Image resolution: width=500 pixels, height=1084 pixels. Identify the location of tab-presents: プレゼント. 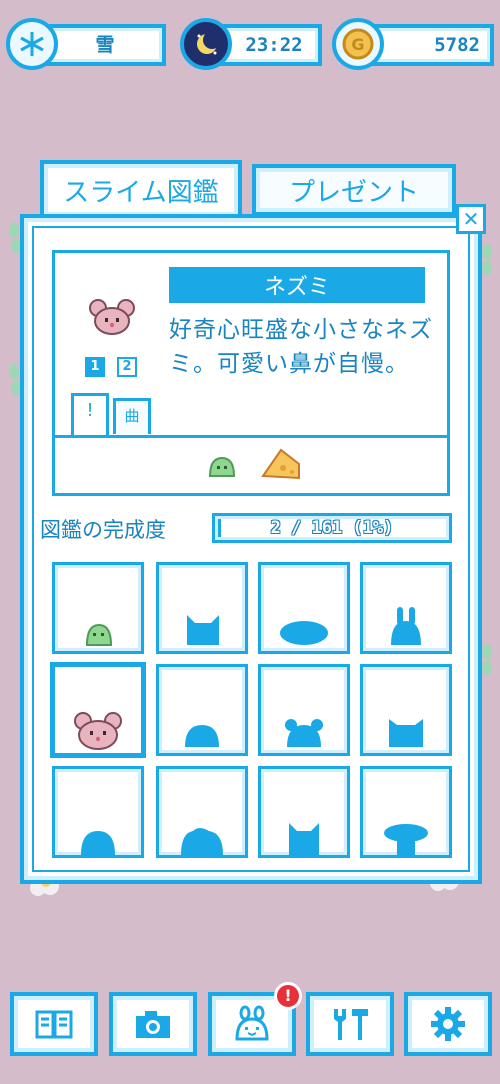
(354, 190).